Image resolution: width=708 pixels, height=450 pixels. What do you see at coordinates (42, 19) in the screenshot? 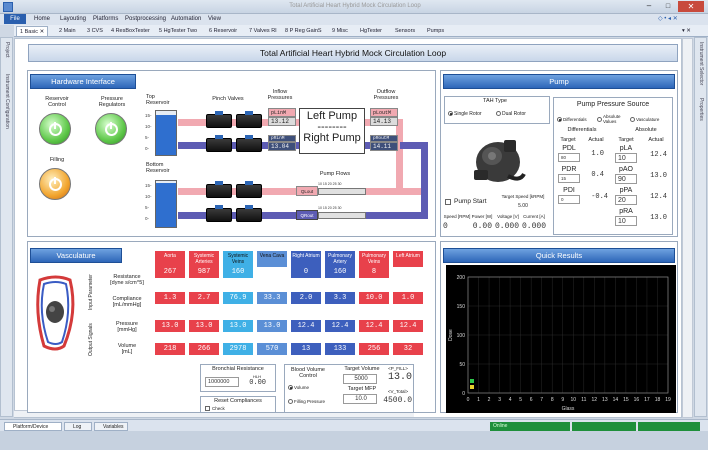
I see `menu-home: Home` at bounding box center [42, 19].